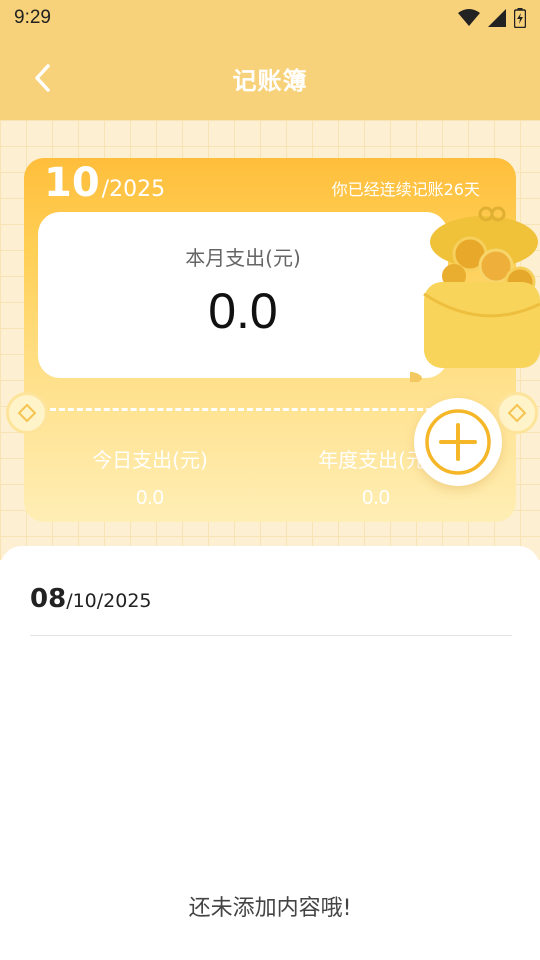 The width and height of the screenshot is (540, 960). I want to click on plus-circle-icon, so click(458, 442).